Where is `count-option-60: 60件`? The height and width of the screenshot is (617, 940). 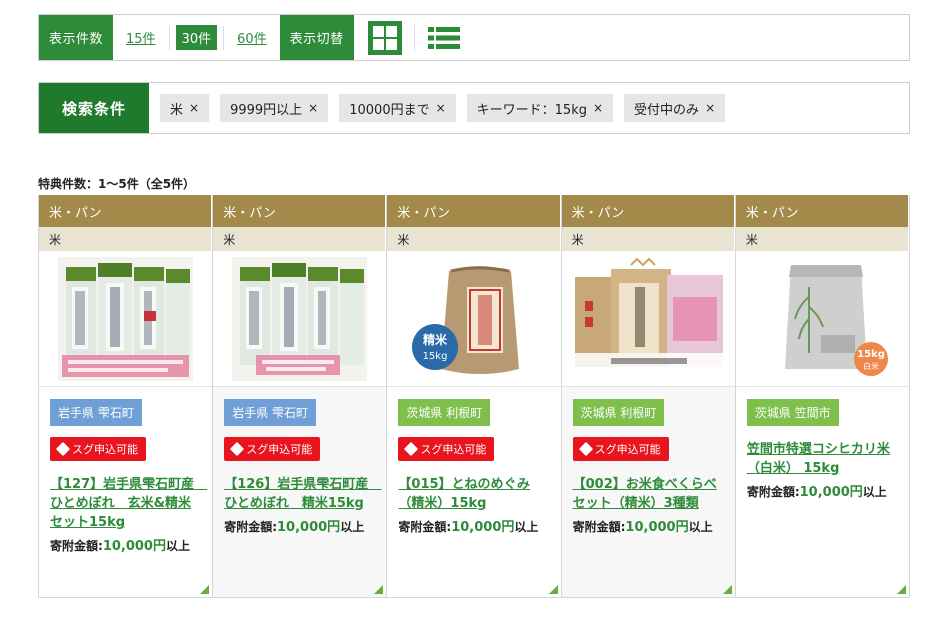 count-option-60: 60件 is located at coordinates (252, 38).